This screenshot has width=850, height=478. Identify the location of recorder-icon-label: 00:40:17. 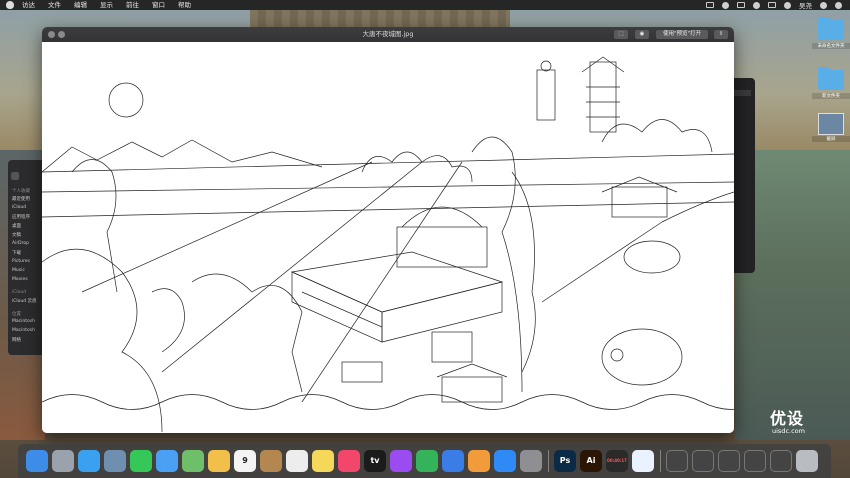
(617, 460).